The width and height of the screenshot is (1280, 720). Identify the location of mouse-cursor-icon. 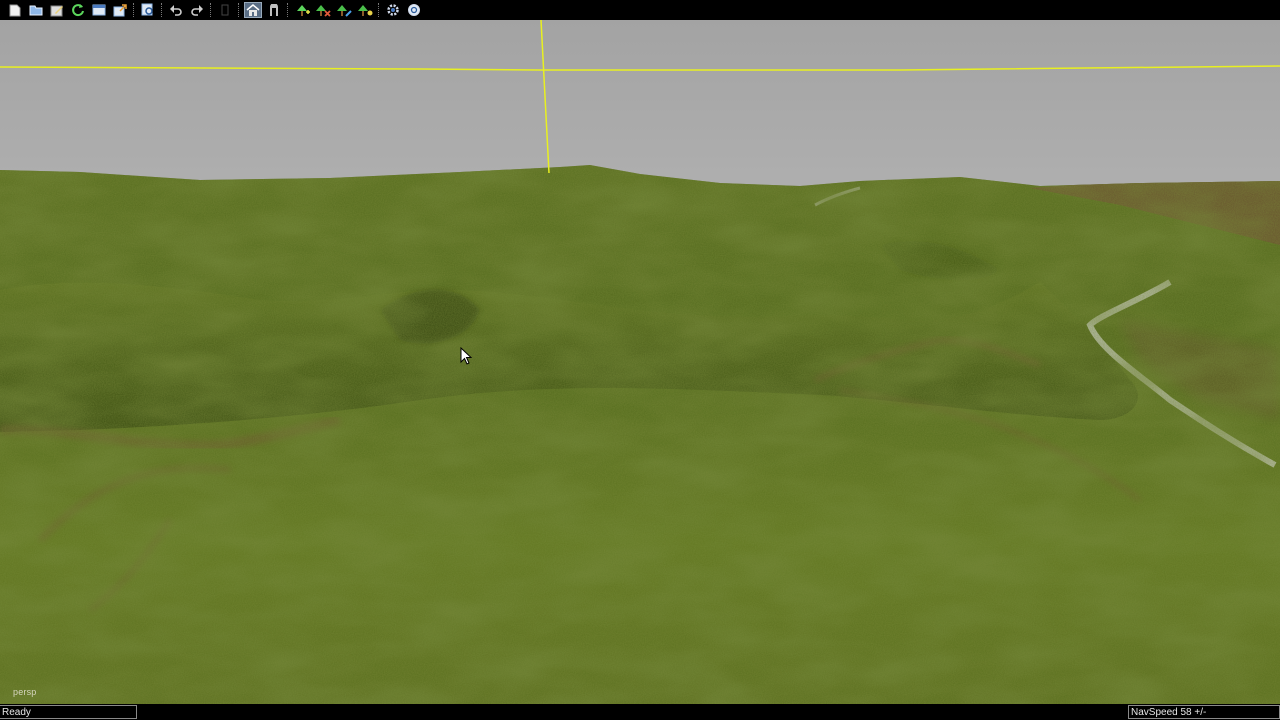
(466, 356).